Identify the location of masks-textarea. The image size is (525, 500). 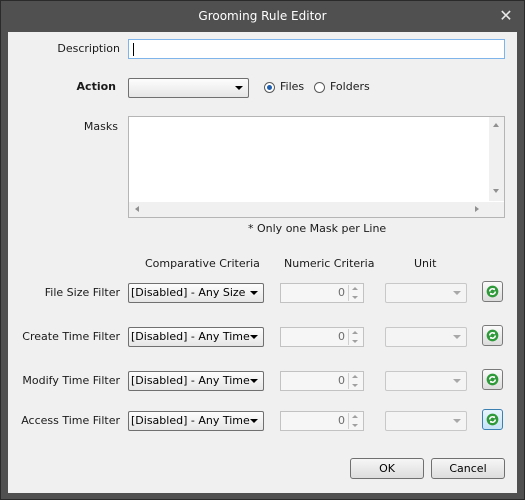
(316, 167).